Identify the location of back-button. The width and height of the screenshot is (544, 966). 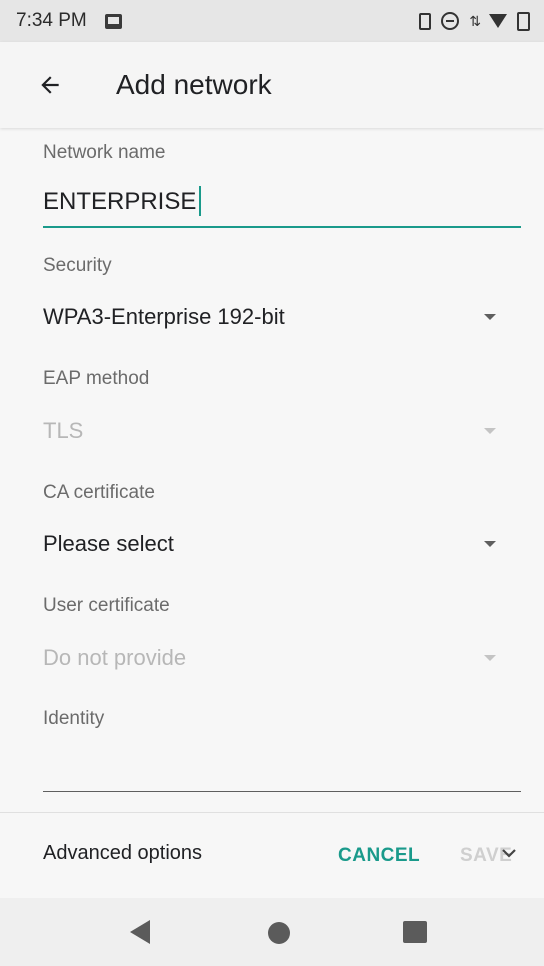
(50, 85).